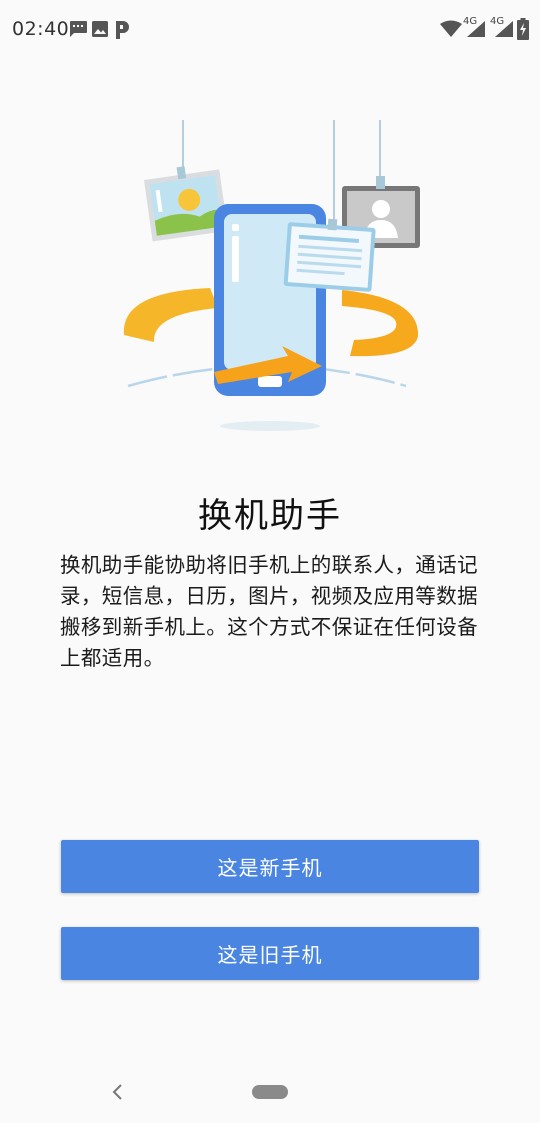 This screenshot has width=540, height=1123. What do you see at coordinates (100, 29) in the screenshot?
I see `image-icon` at bounding box center [100, 29].